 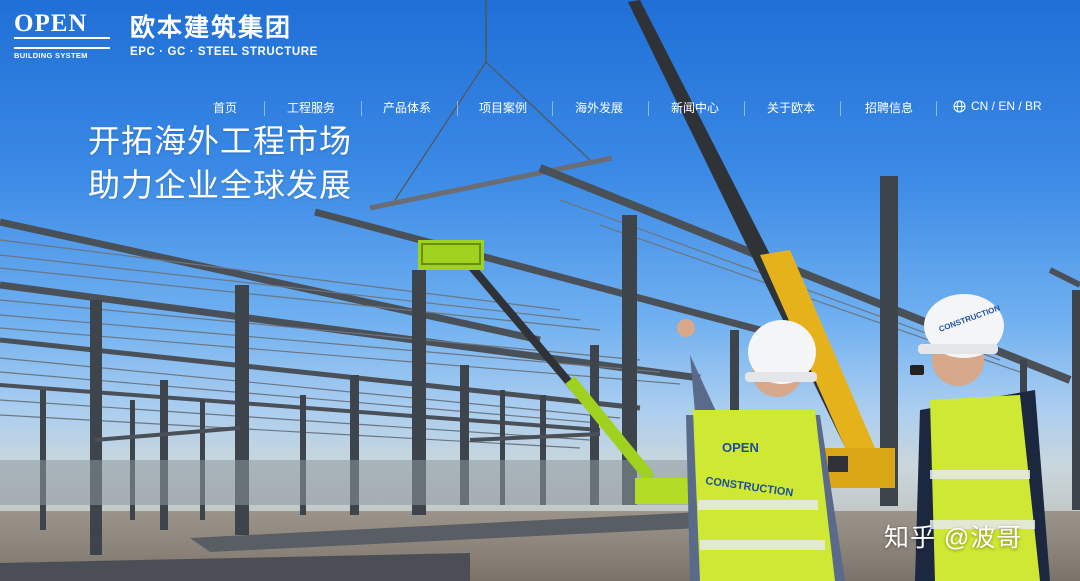 What do you see at coordinates (225, 107) in the screenshot?
I see `nav-home: 首页` at bounding box center [225, 107].